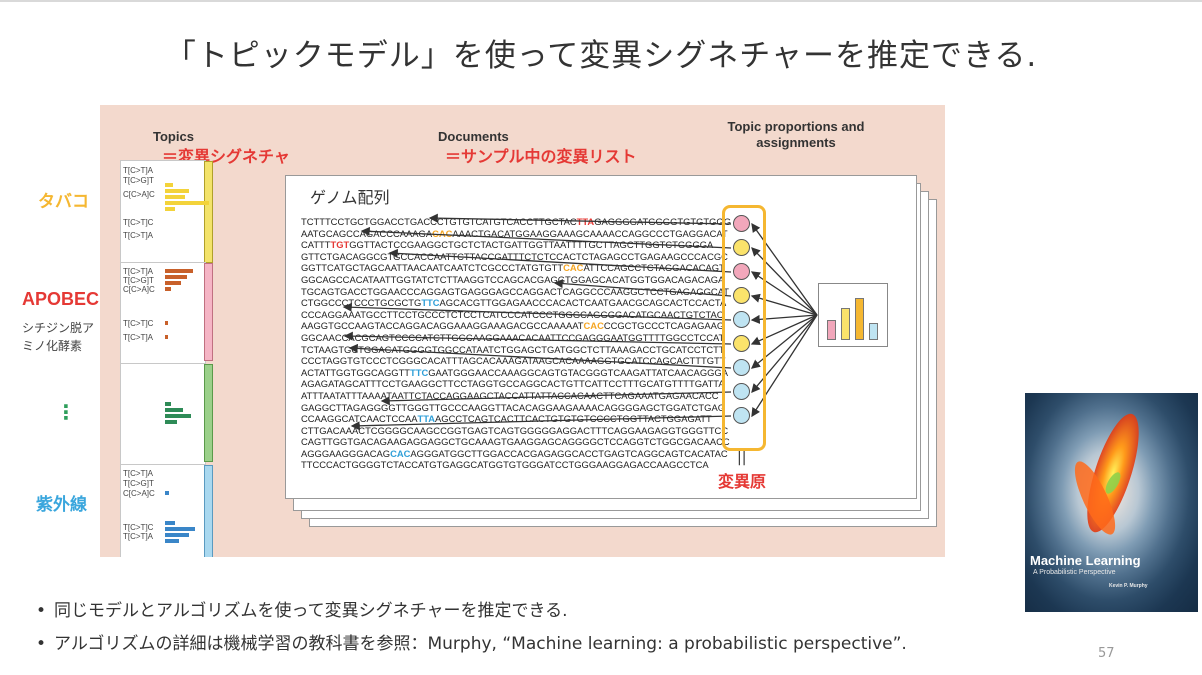 The image size is (1202, 675). I want to click on label-ellipsis: ⋮, so click(66, 412).